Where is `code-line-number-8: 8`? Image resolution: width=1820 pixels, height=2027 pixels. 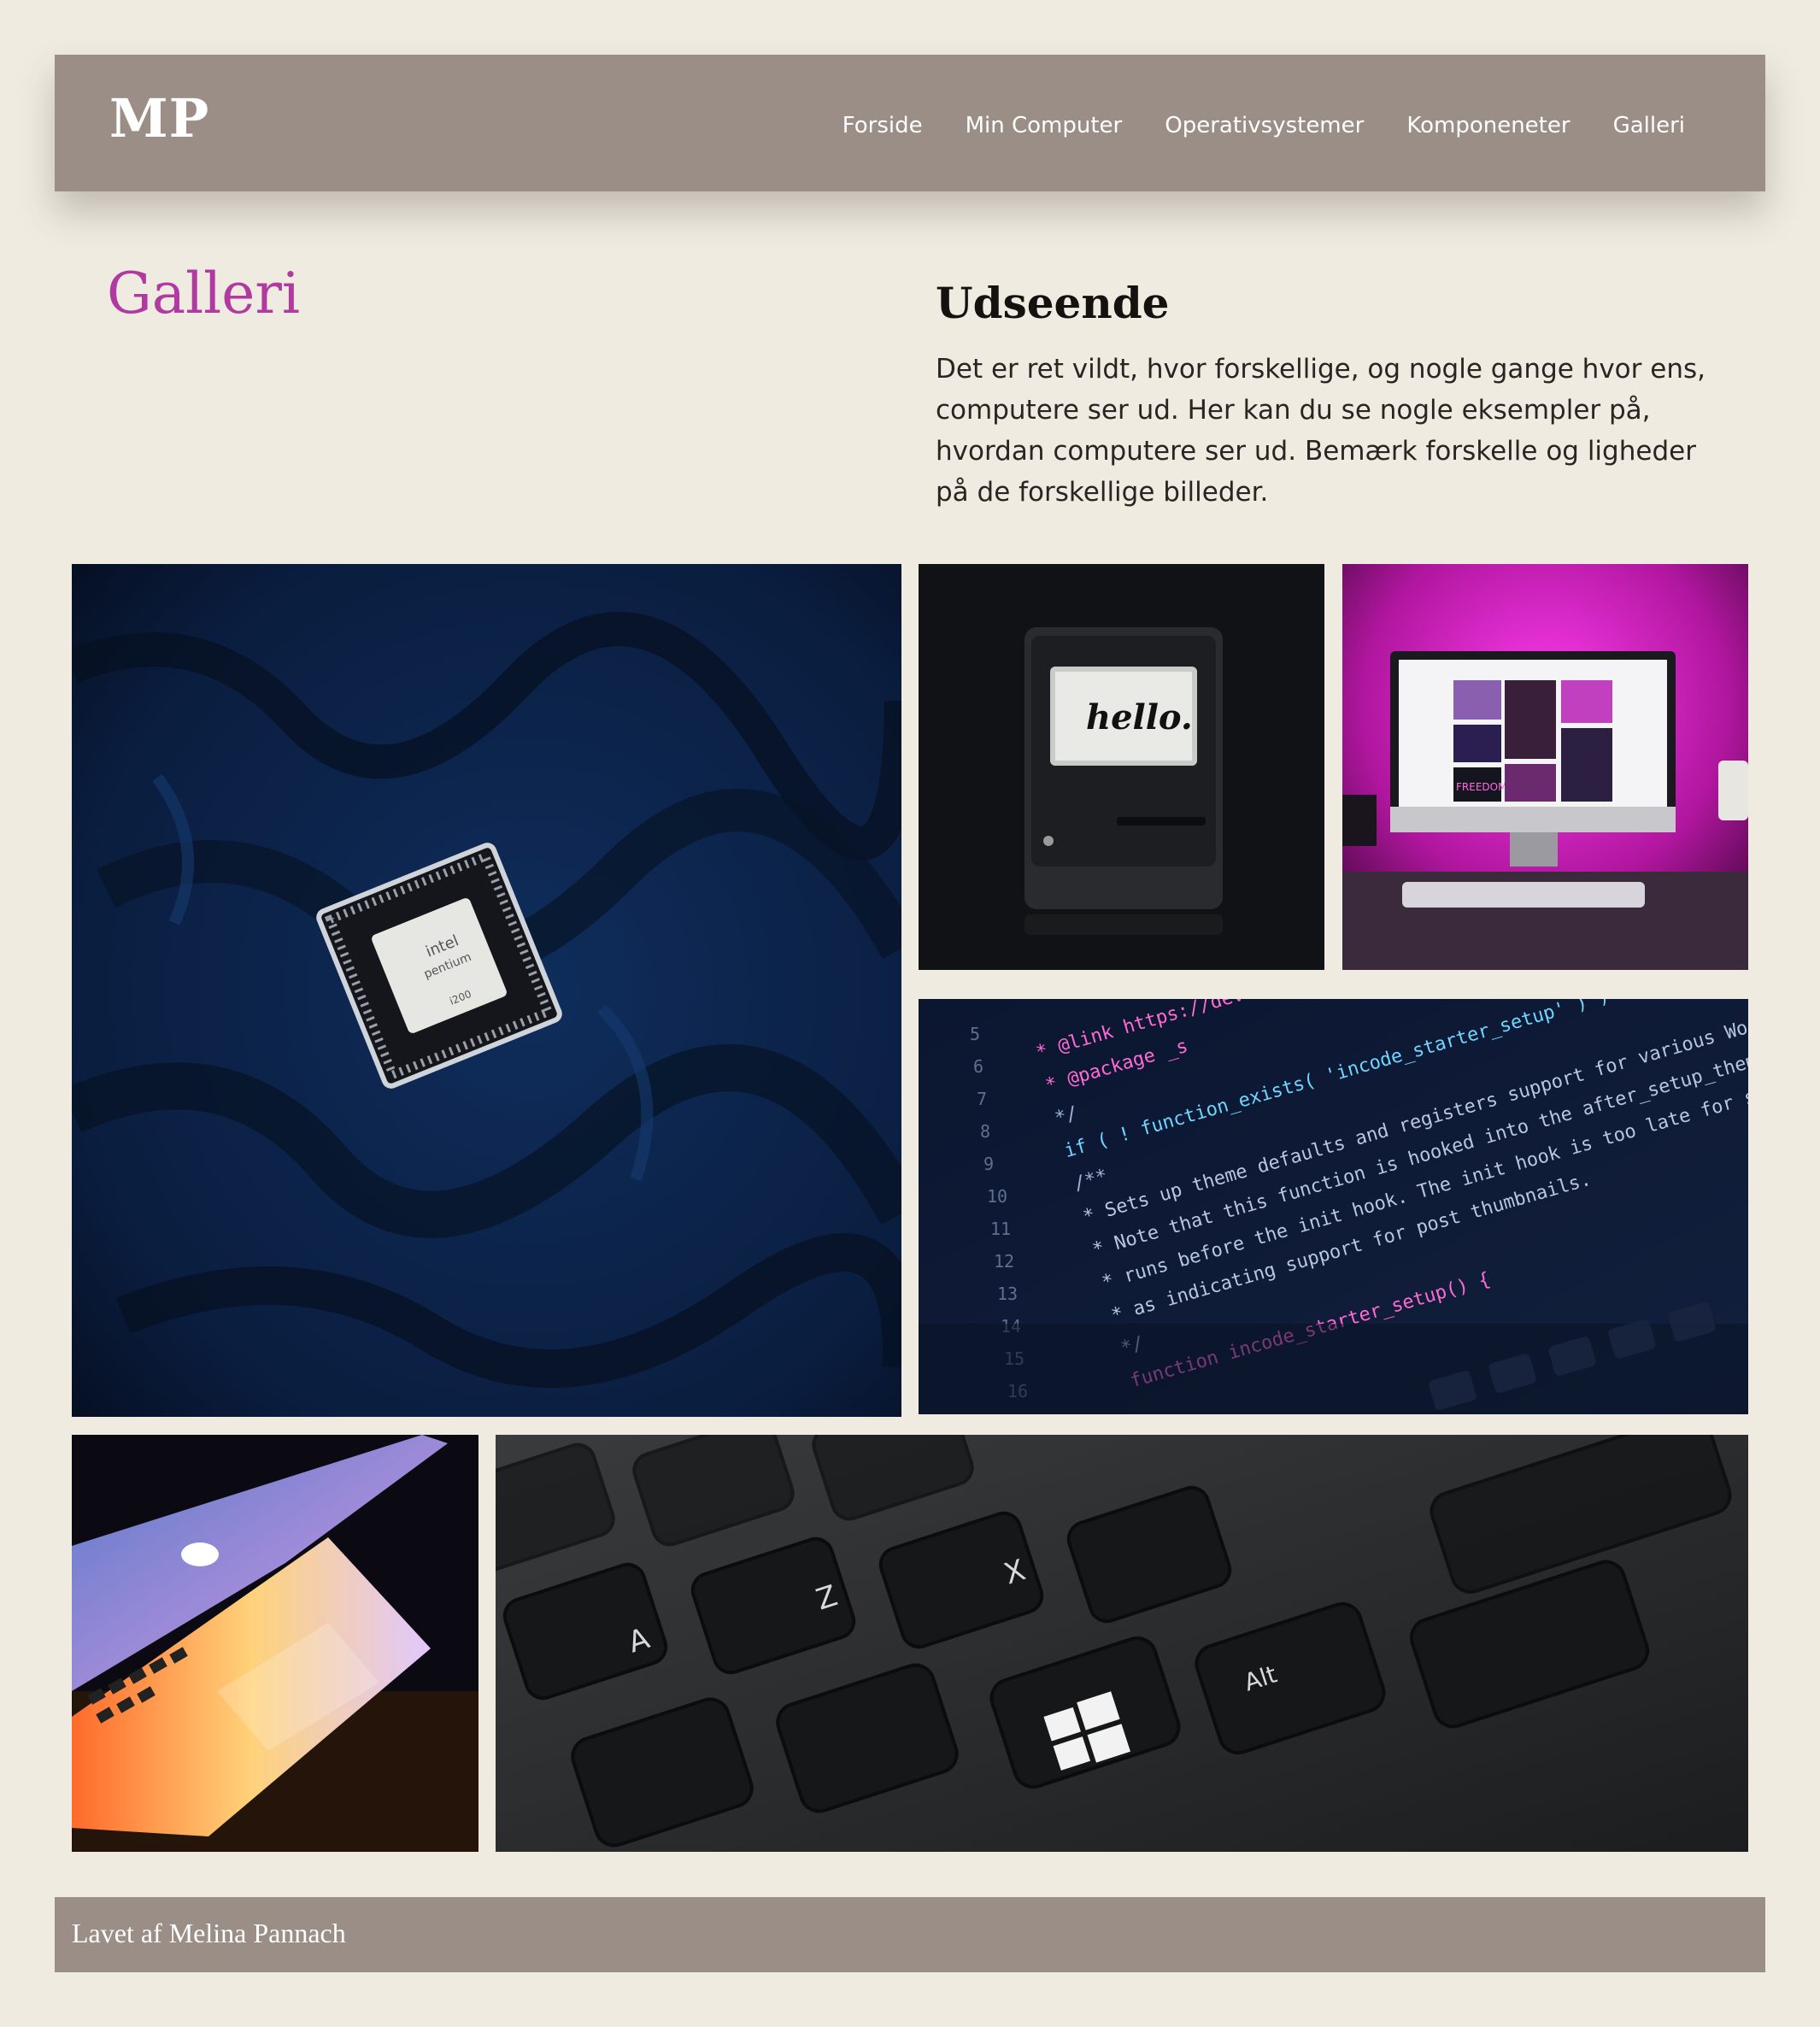 code-line-number-8: 8 is located at coordinates (985, 1132).